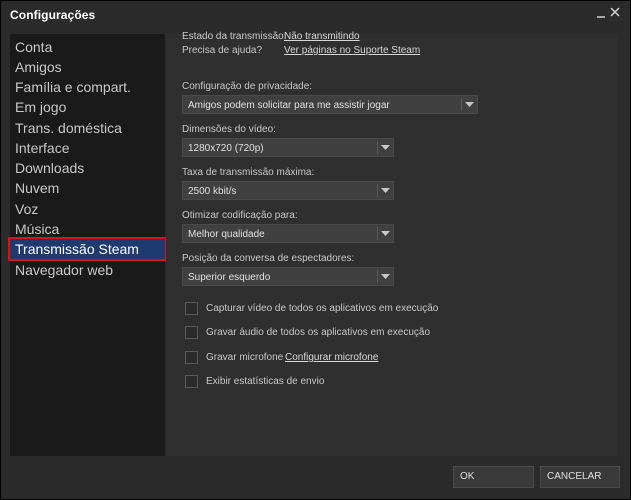 The height and width of the screenshot is (500, 631). Describe the element at coordinates (87, 67) in the screenshot. I see `sidebar-item-amigos: Amigos` at that location.